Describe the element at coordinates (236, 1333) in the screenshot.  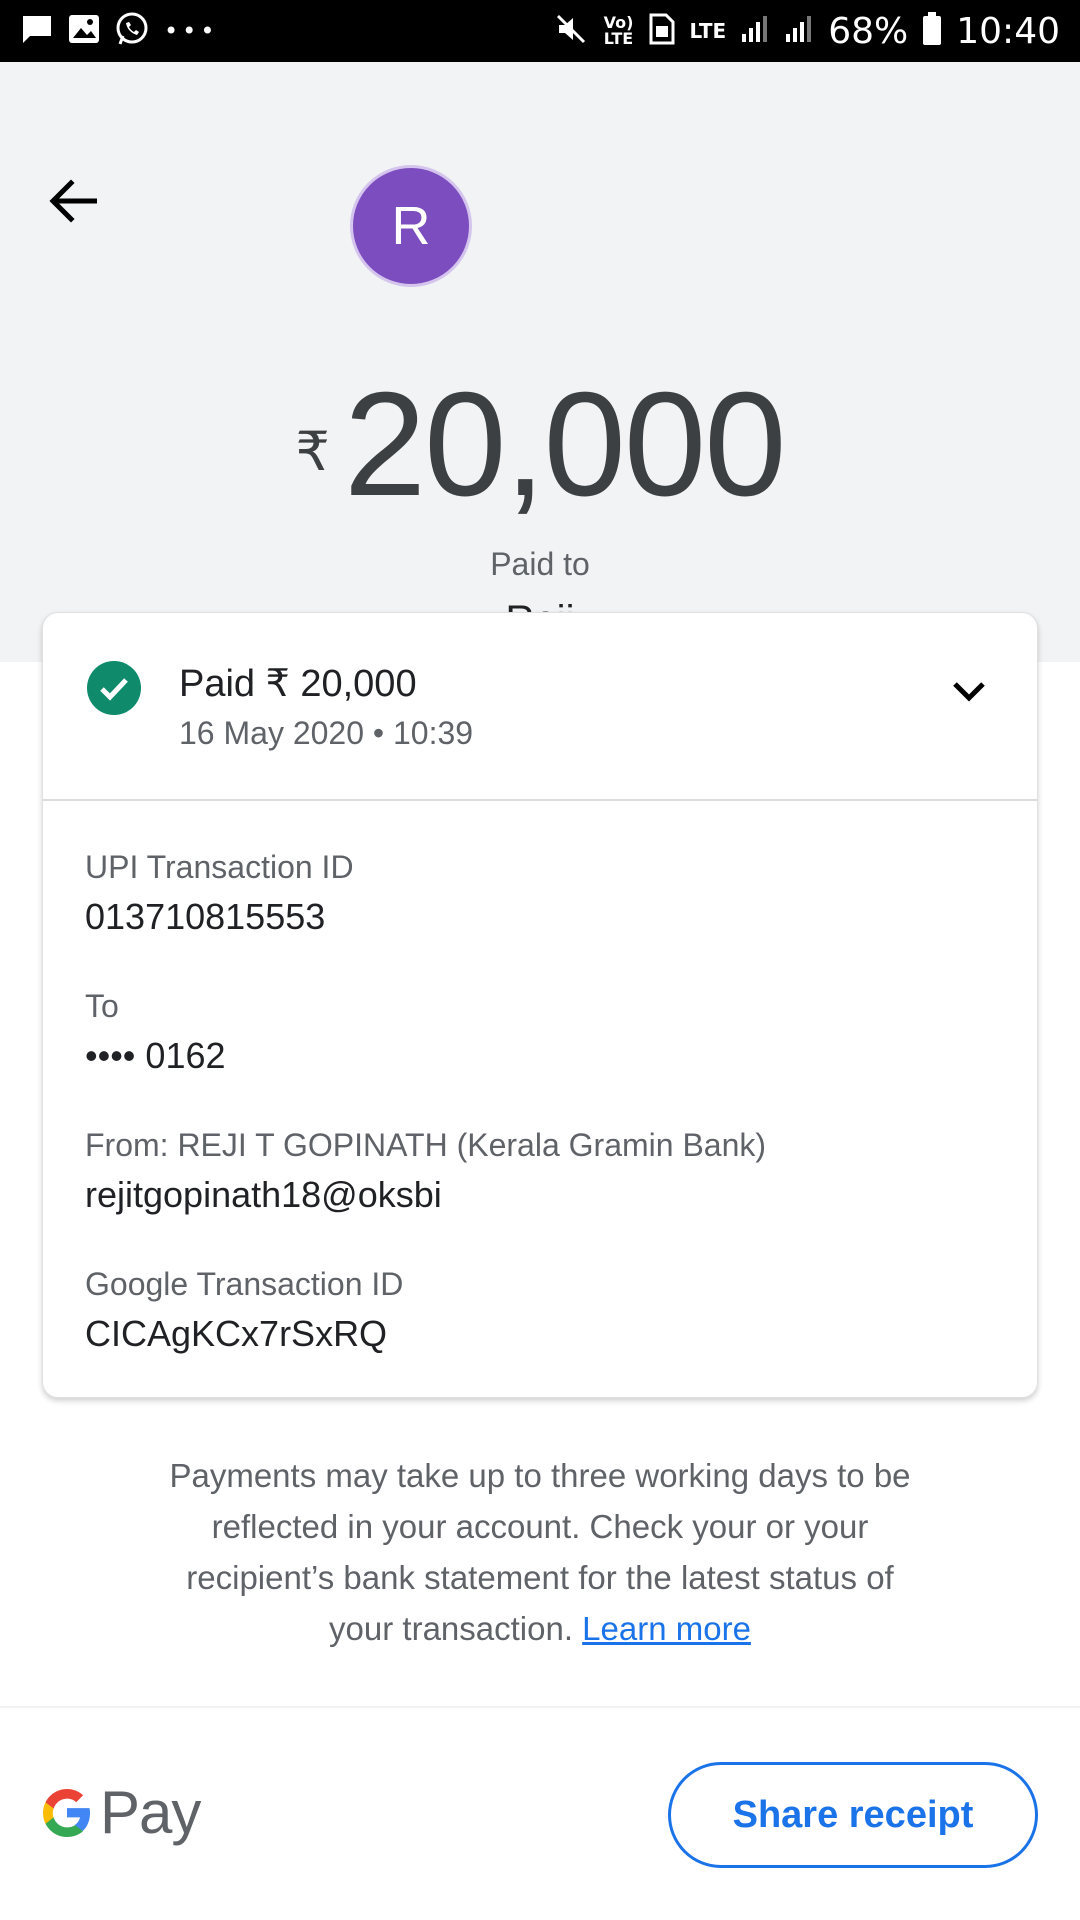
I see `detail-value: CICAgKCx7rSxRQ` at that location.